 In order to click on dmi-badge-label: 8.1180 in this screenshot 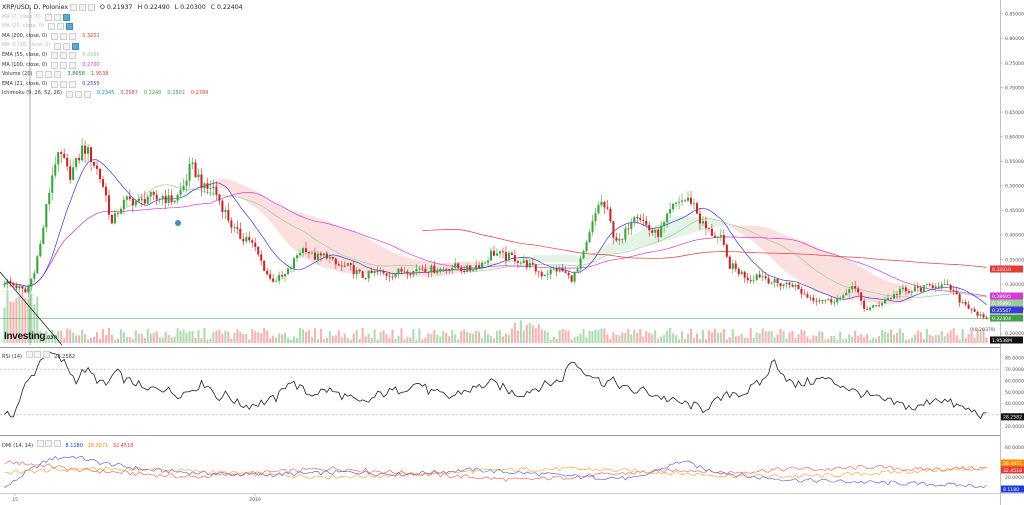, I will do `click(1011, 490)`.